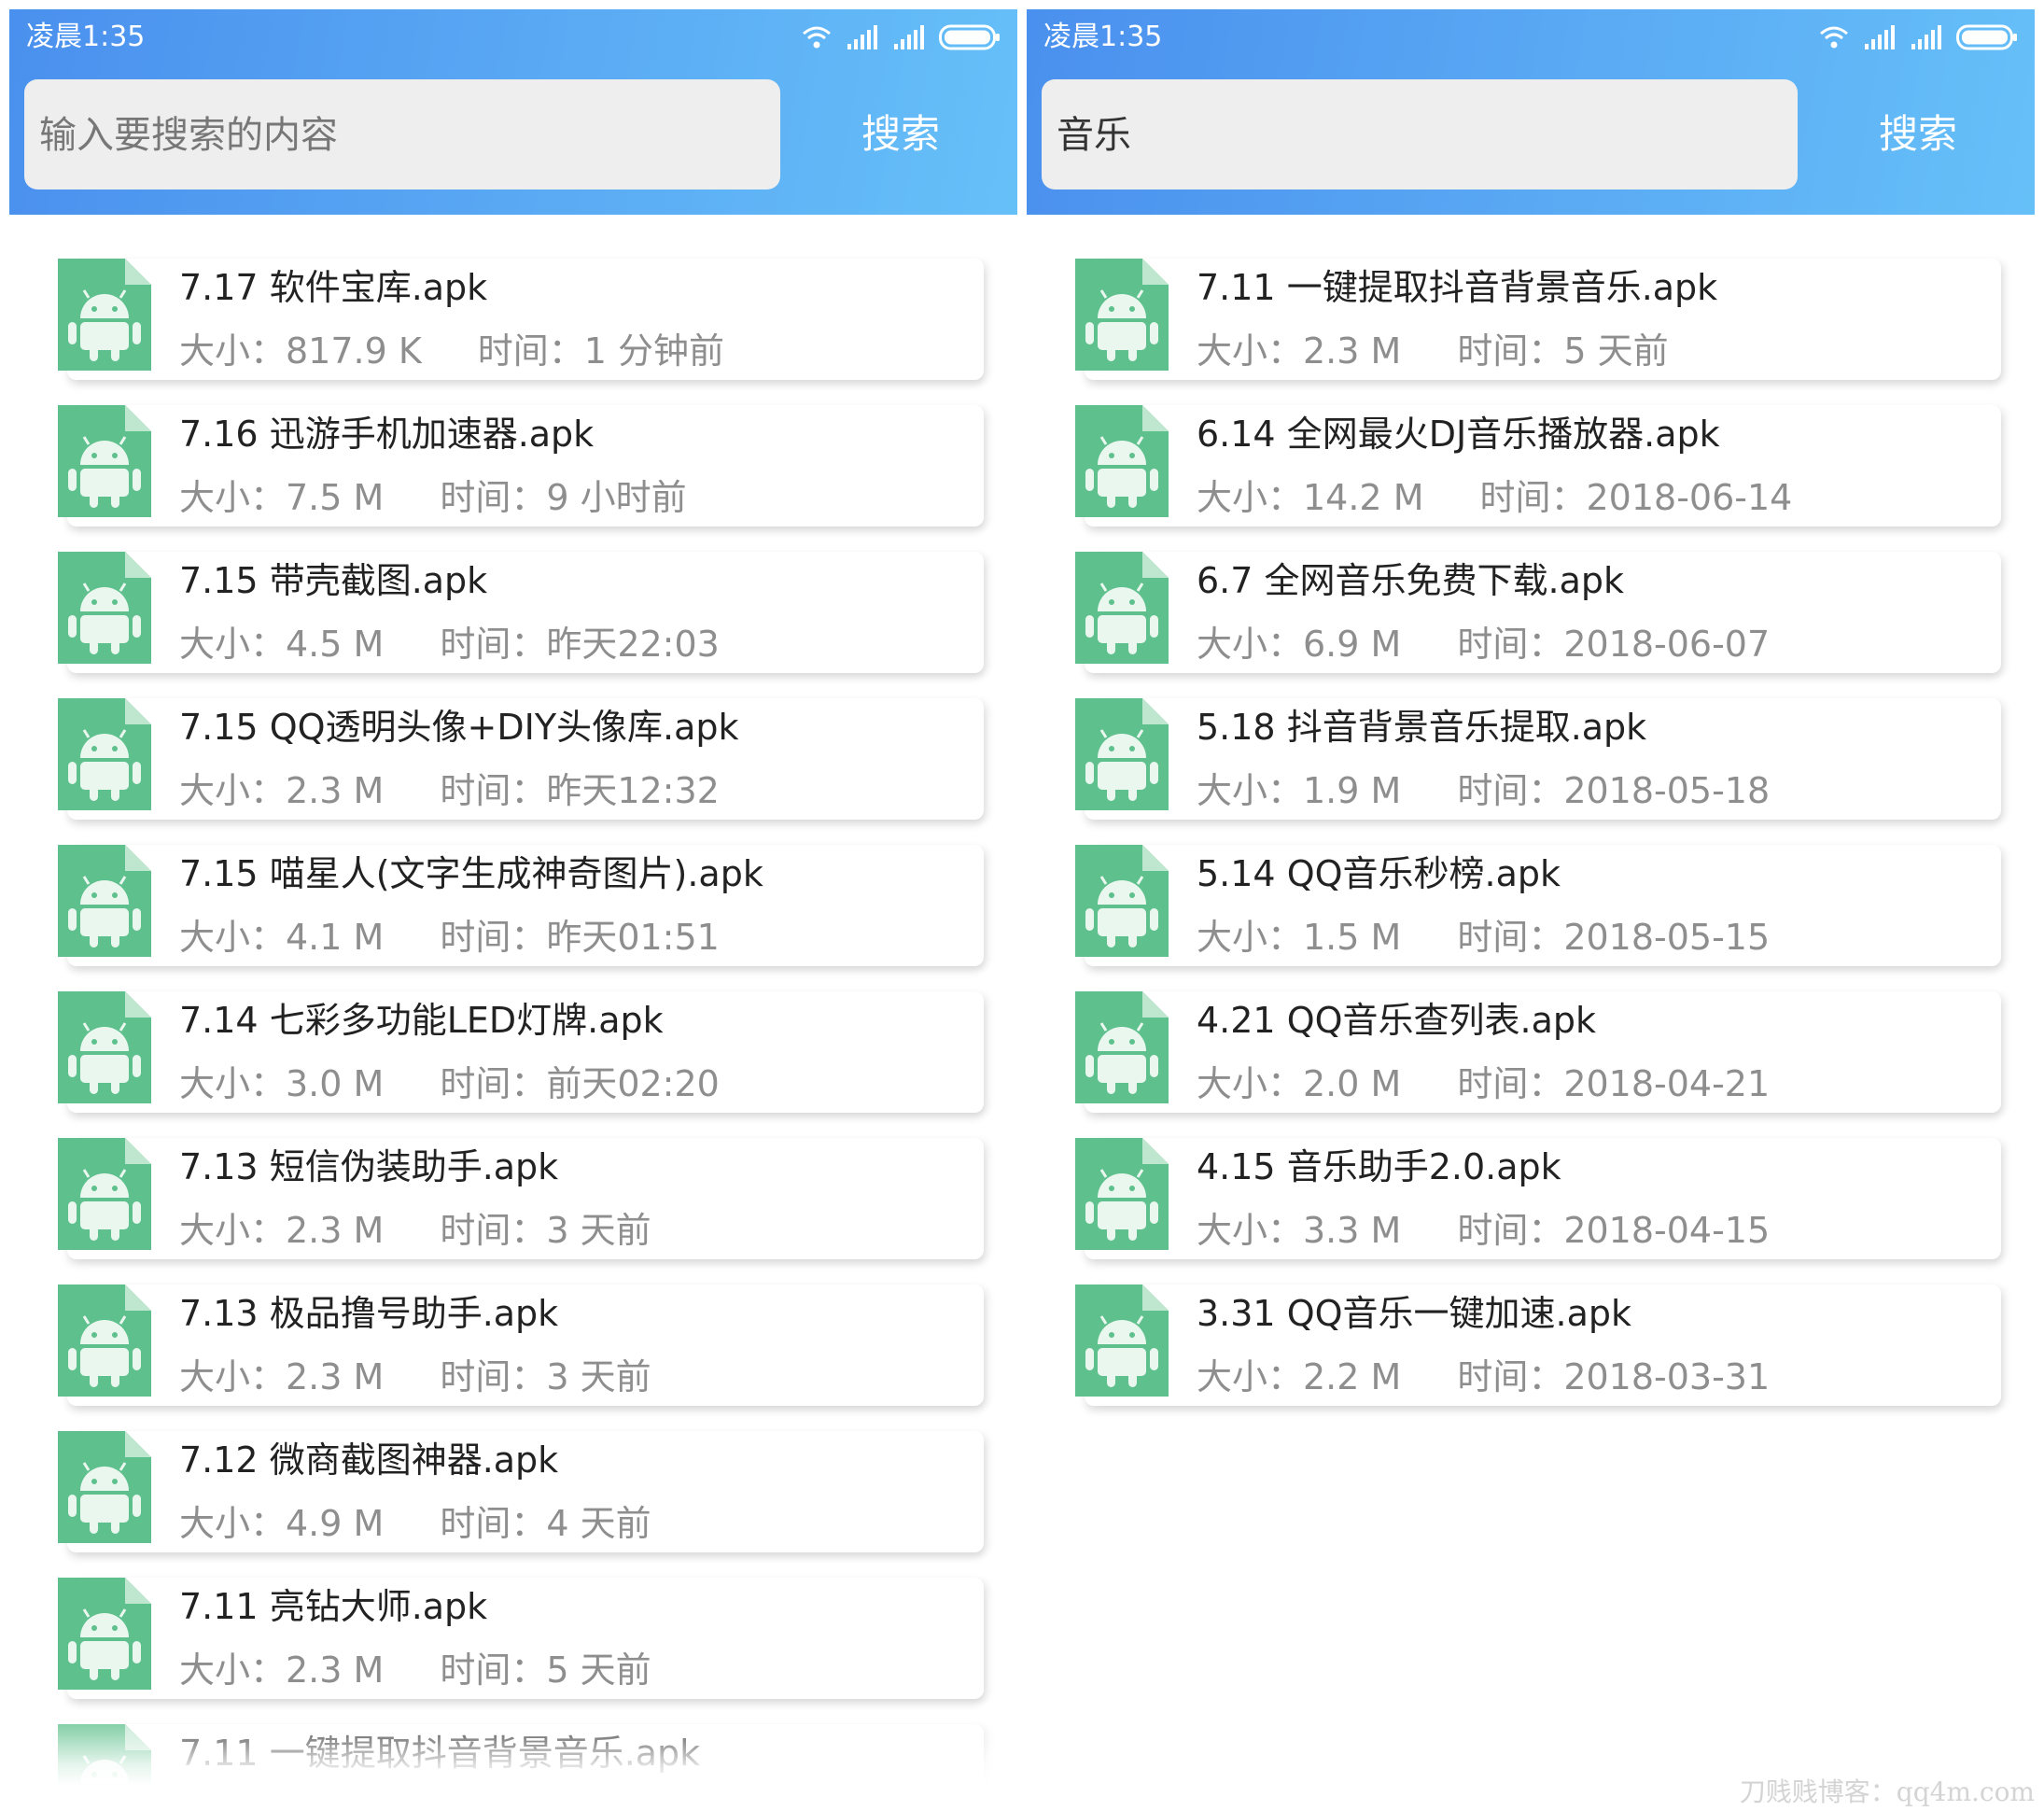  Describe the element at coordinates (1538, 323) in the screenshot. I see `list-item: 7.11 一键提取抖音背景音乐.apk 大小：2.3 M 时间：5 天前` at that location.